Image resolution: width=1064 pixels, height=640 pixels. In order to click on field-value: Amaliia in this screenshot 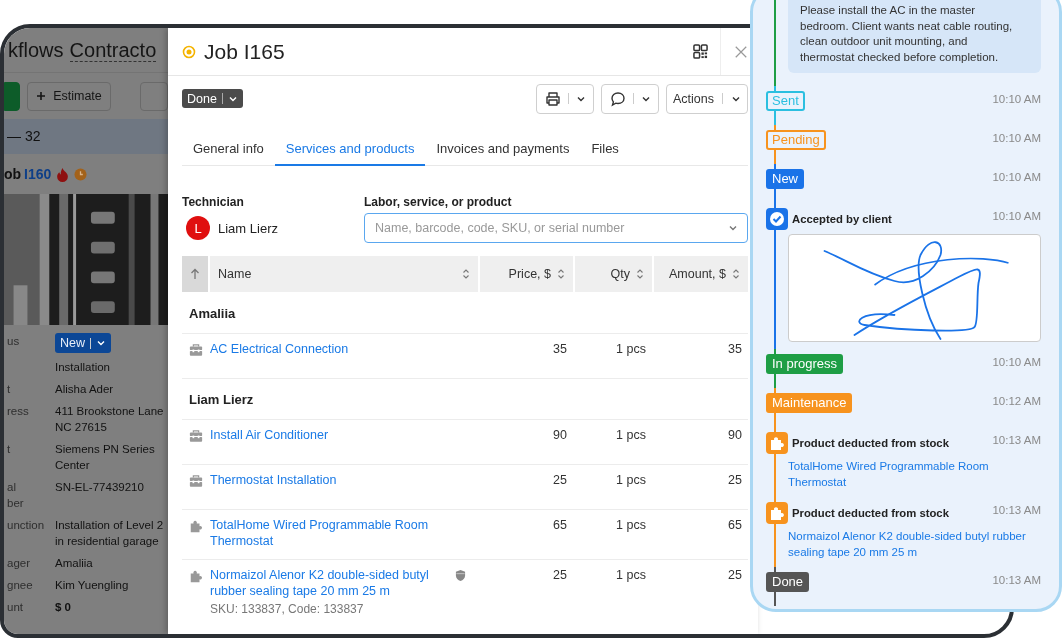, I will do `click(74, 563)`.